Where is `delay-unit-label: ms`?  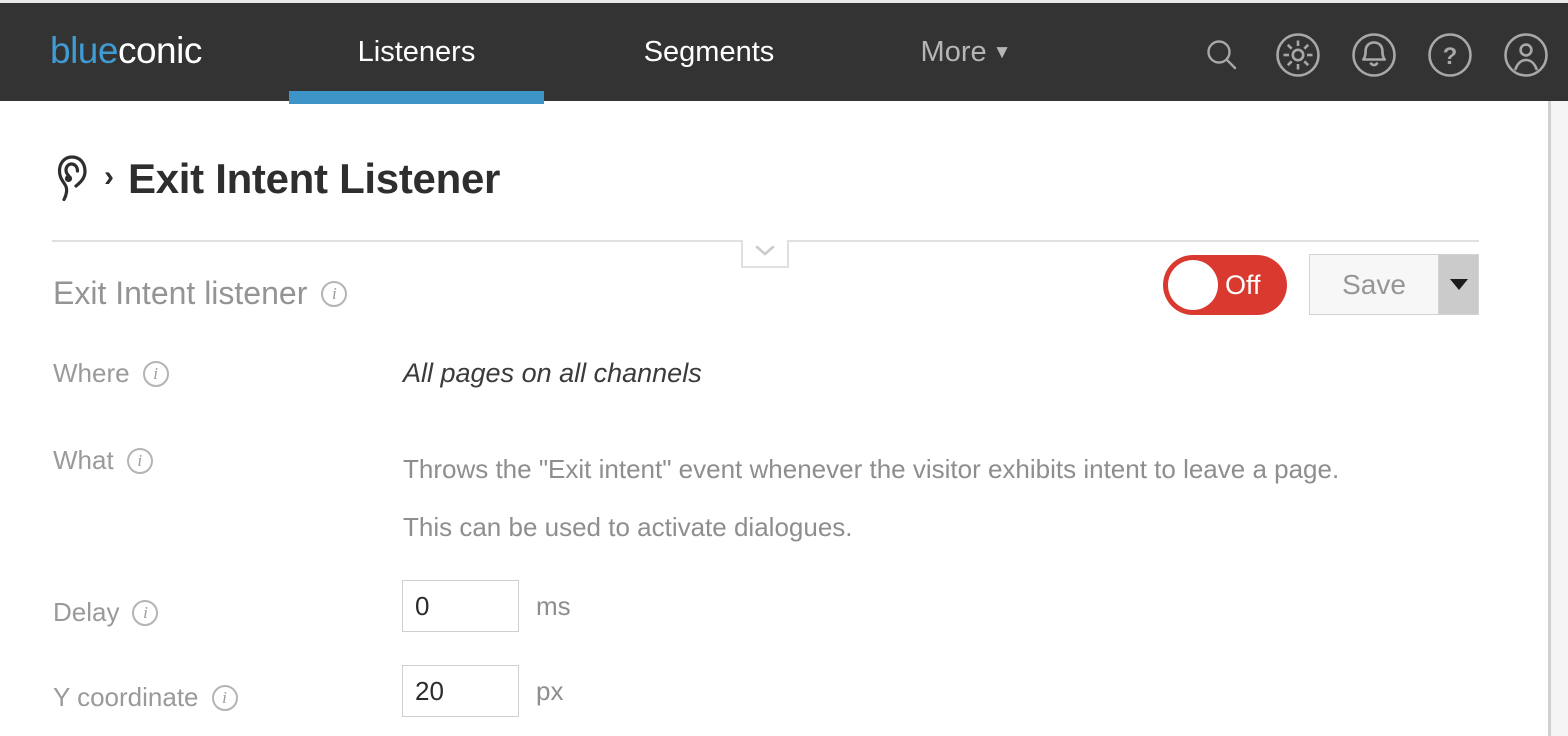 delay-unit-label: ms is located at coordinates (553, 605).